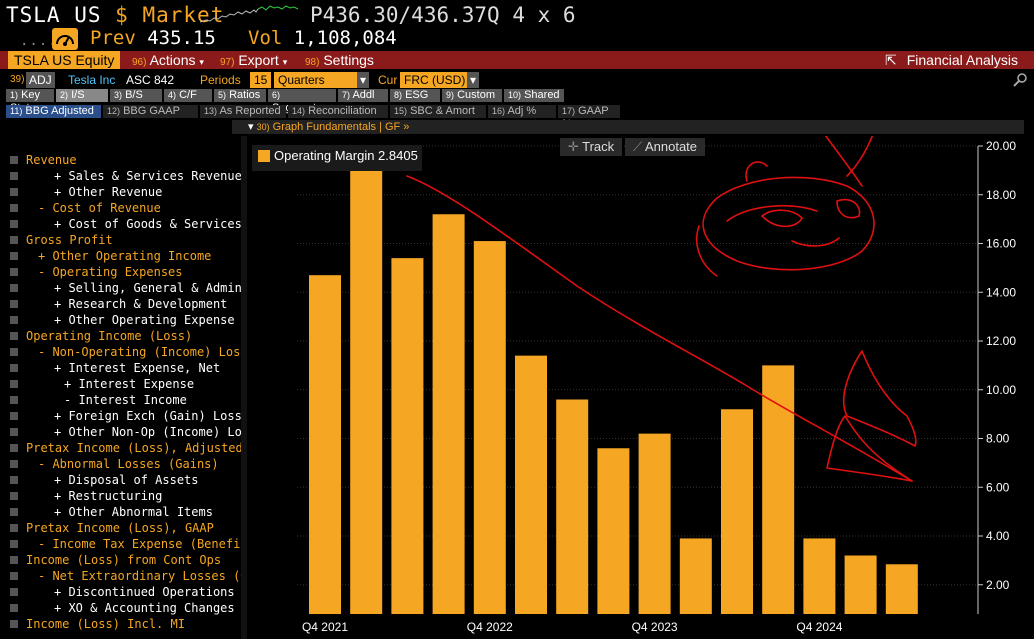 This screenshot has width=1034, height=639. Describe the element at coordinates (123, 464) in the screenshot. I see `line-item: - Abnormal Losses (Gains)` at that location.